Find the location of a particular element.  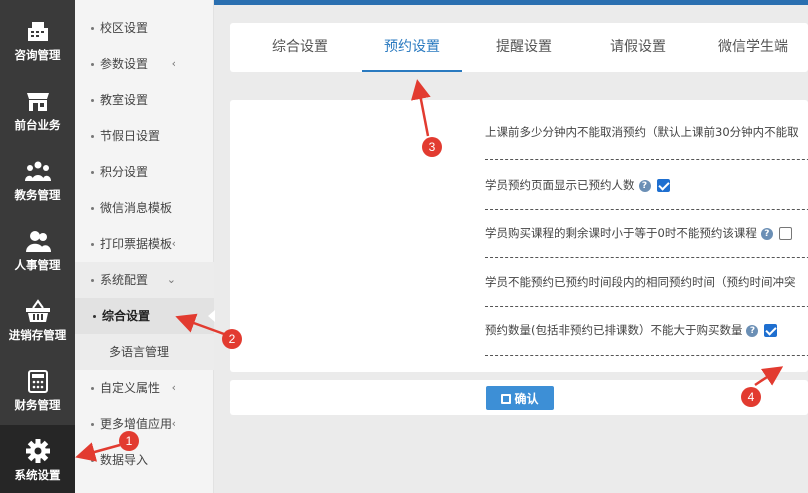

annotation-badge-2: 2 is located at coordinates (232, 339).